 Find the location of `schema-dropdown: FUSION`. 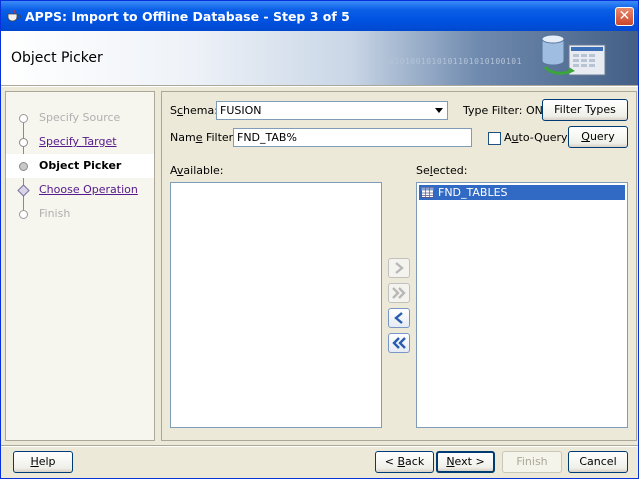

schema-dropdown: FUSION is located at coordinates (332, 110).